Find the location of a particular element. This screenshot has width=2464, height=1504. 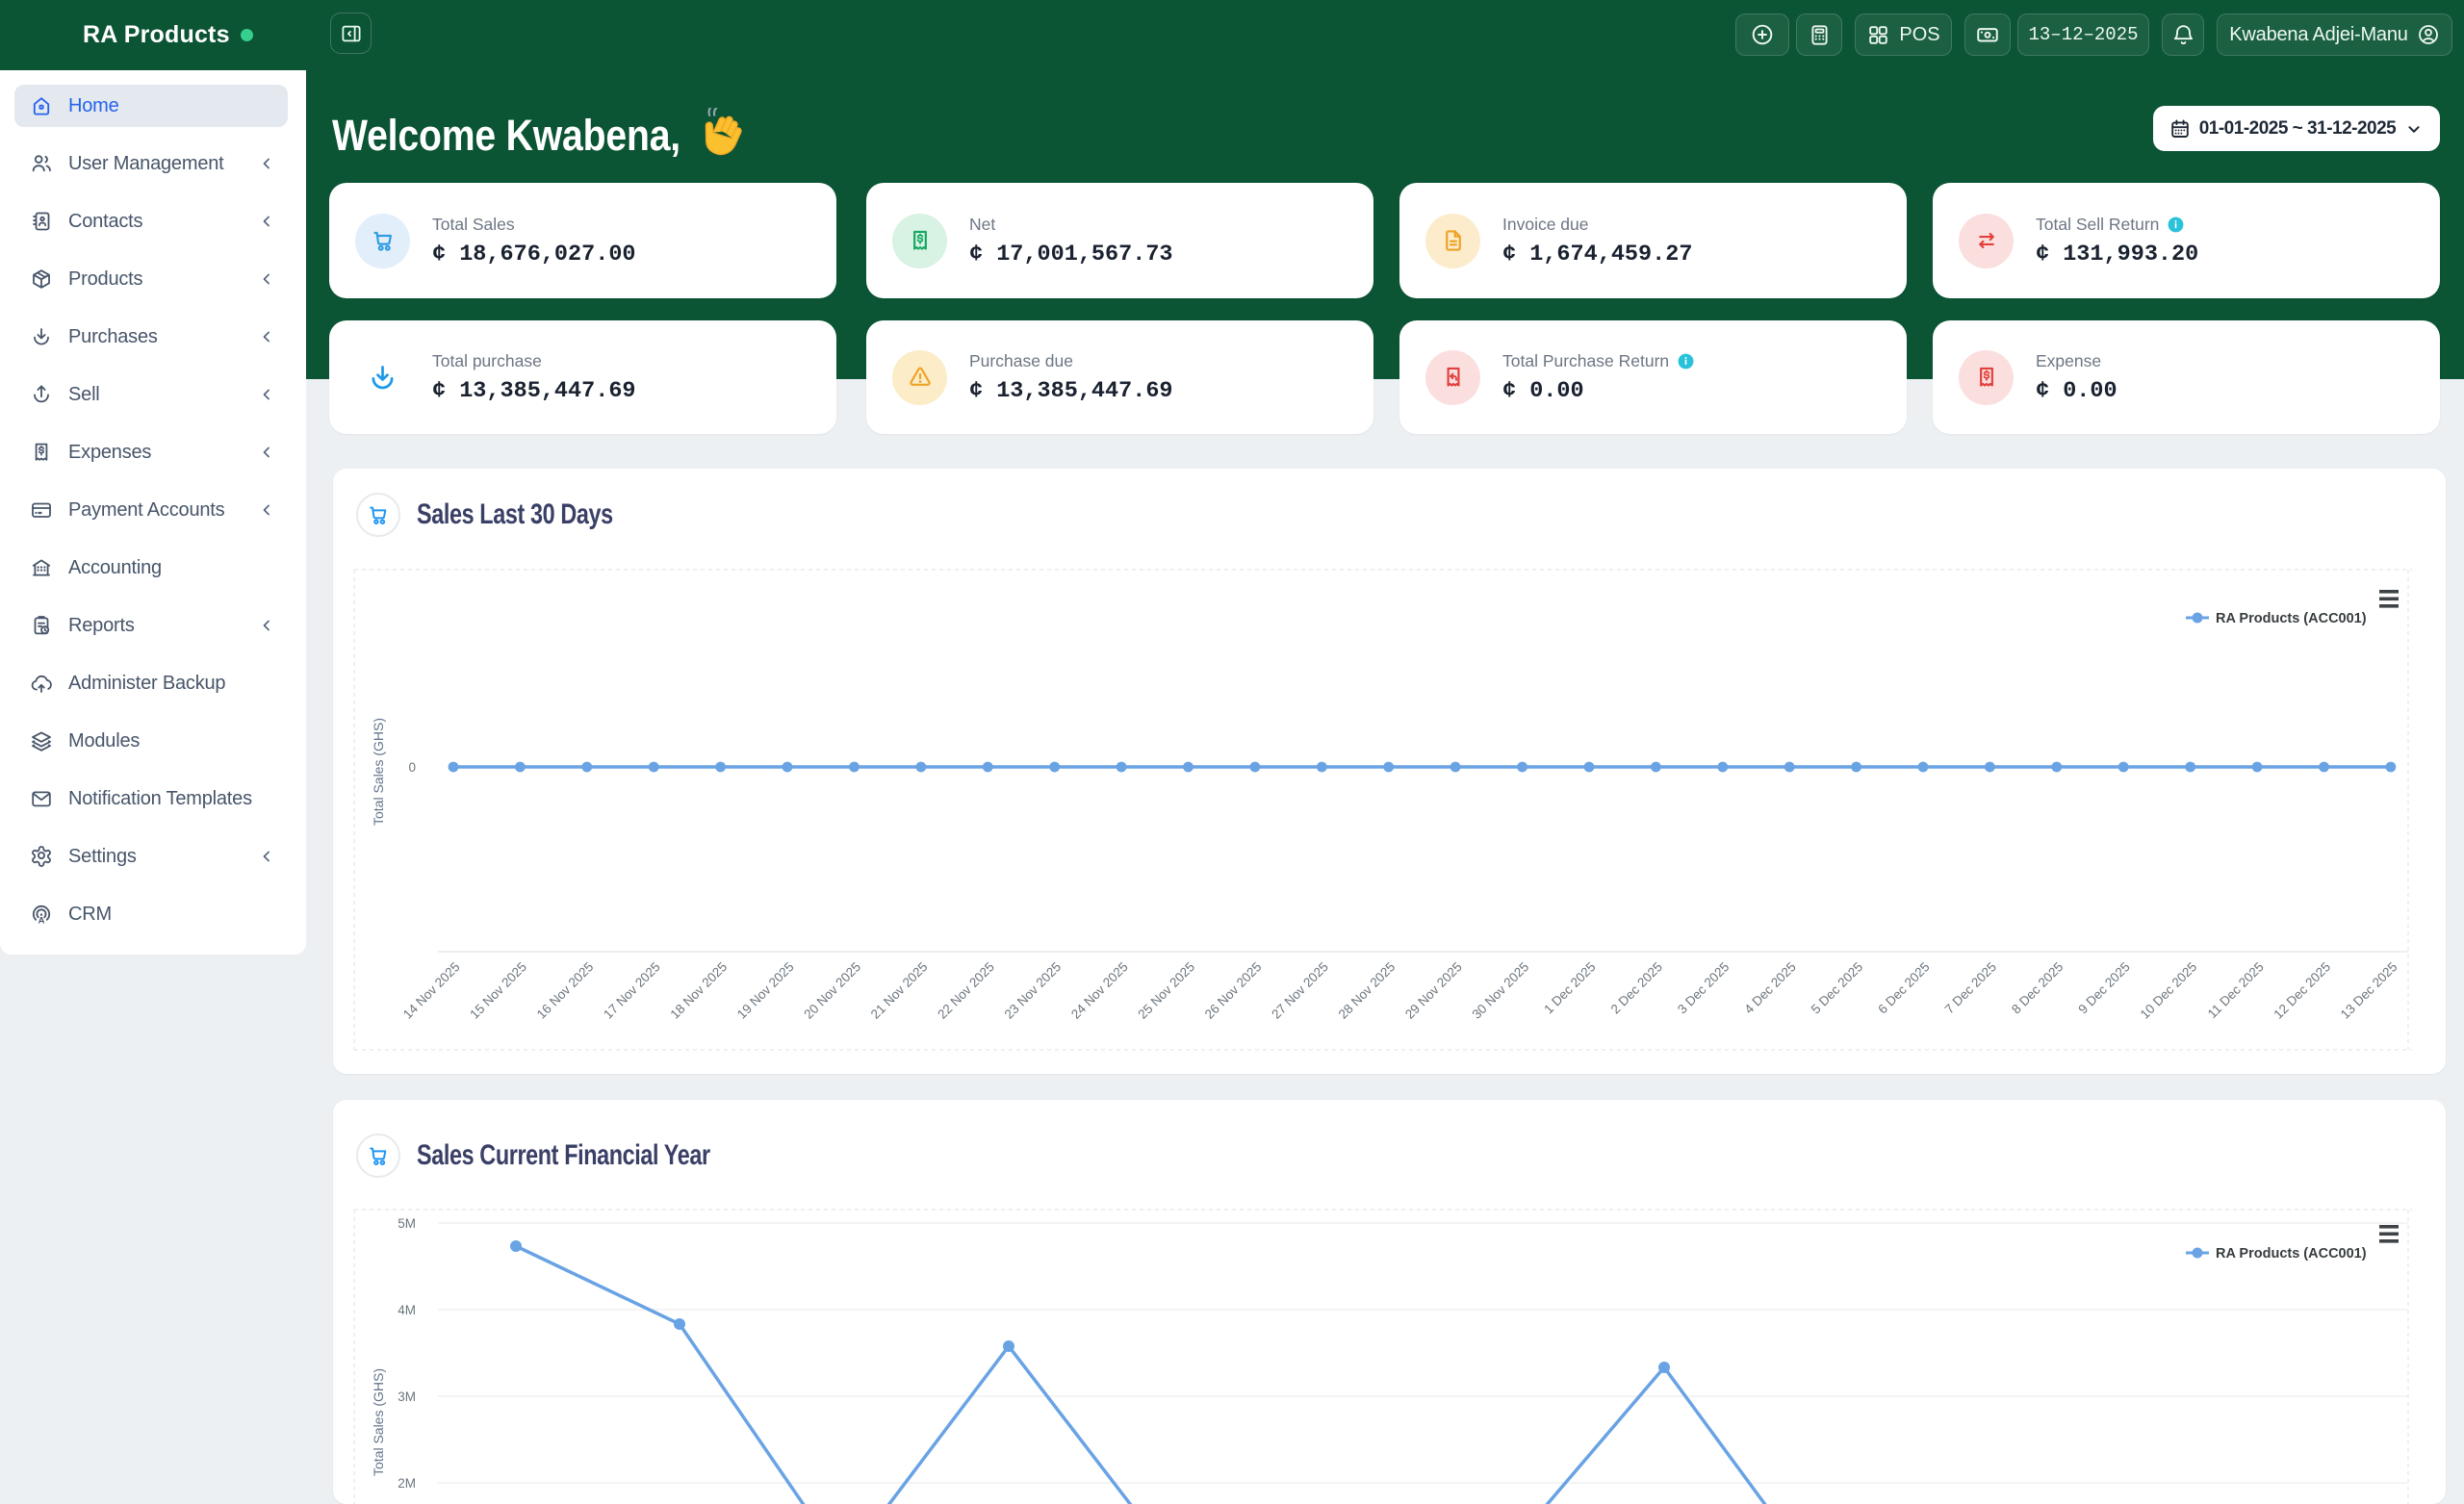

svg-text: A is located at coordinates (41, 921).